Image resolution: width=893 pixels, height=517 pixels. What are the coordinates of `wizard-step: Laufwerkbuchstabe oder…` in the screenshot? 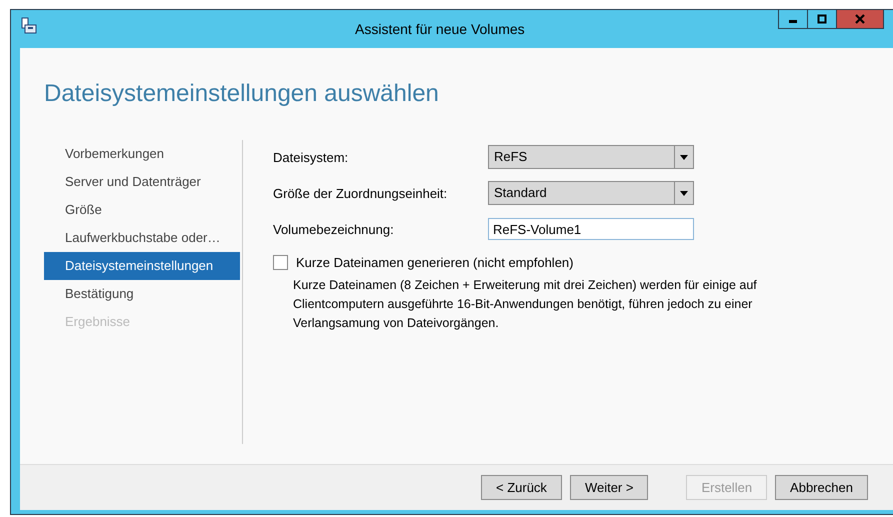 It's located at (142, 238).